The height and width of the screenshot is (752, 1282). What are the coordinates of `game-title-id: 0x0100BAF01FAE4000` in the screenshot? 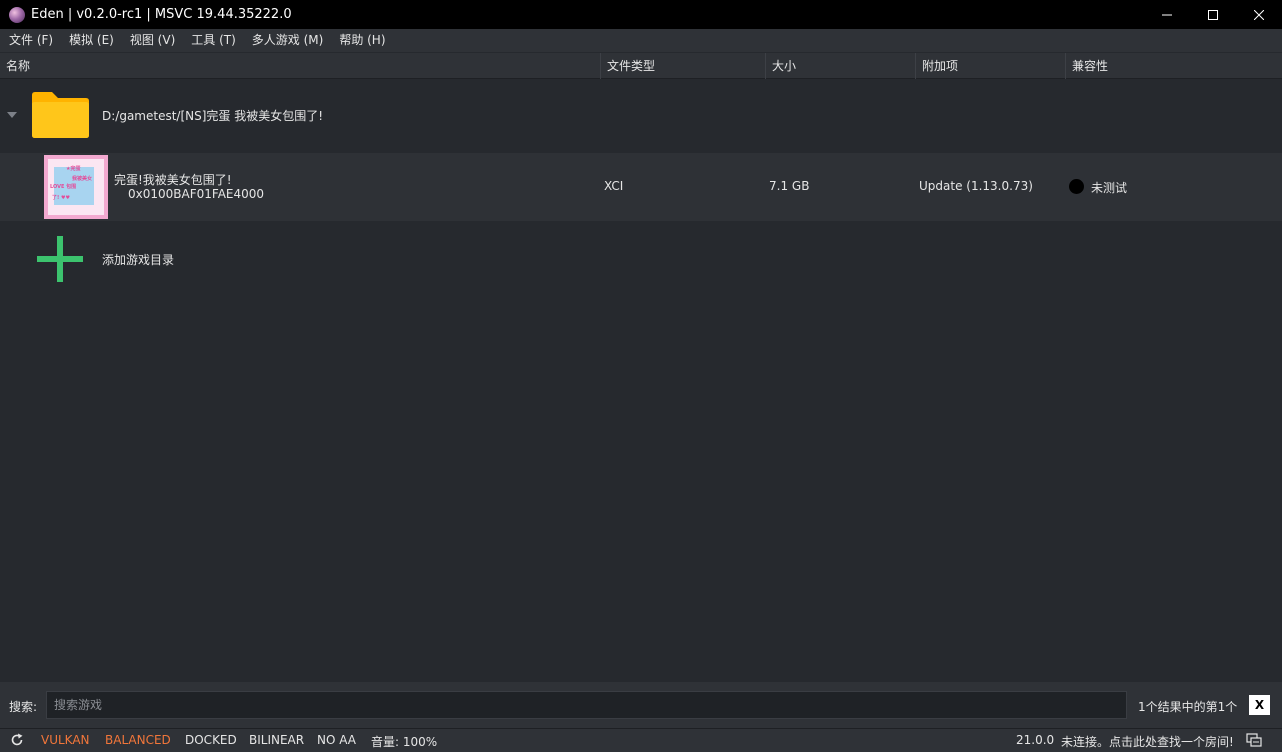 It's located at (196, 194).